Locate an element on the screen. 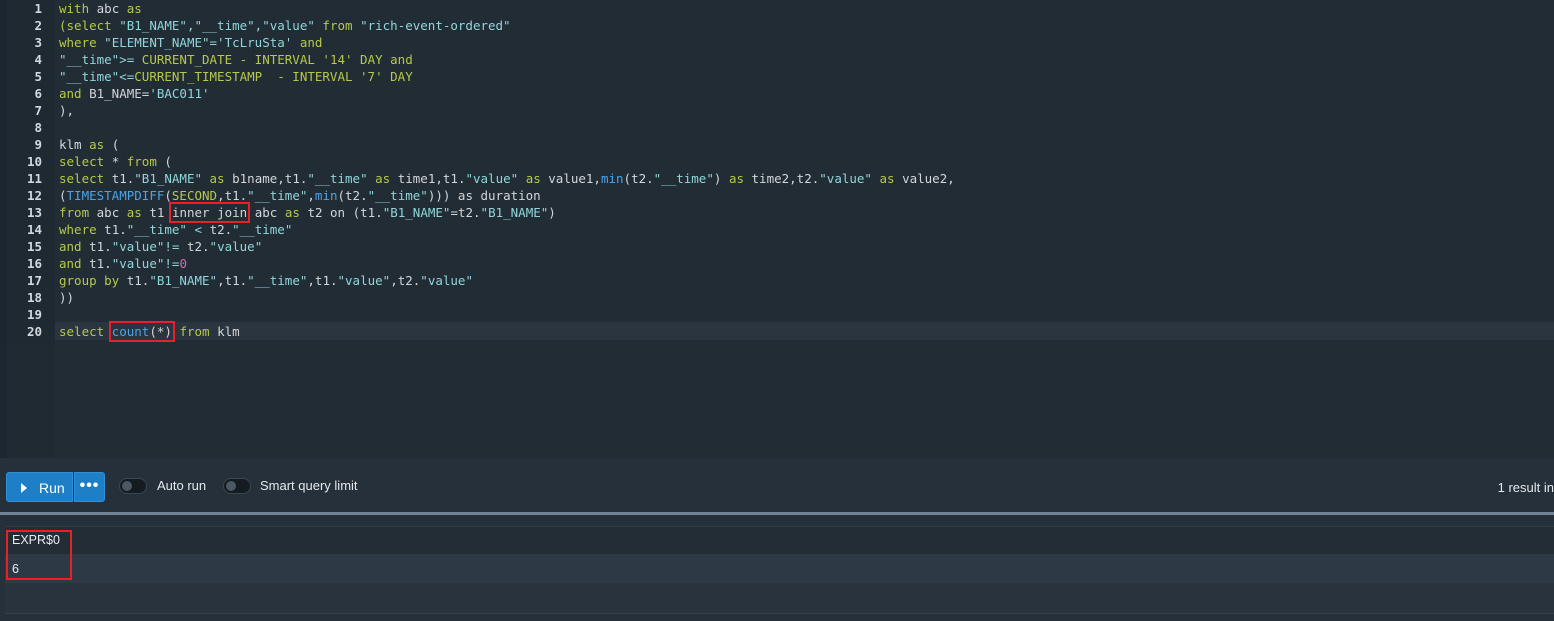 The width and height of the screenshot is (1554, 621). line-number: 20 is located at coordinates (34, 331).